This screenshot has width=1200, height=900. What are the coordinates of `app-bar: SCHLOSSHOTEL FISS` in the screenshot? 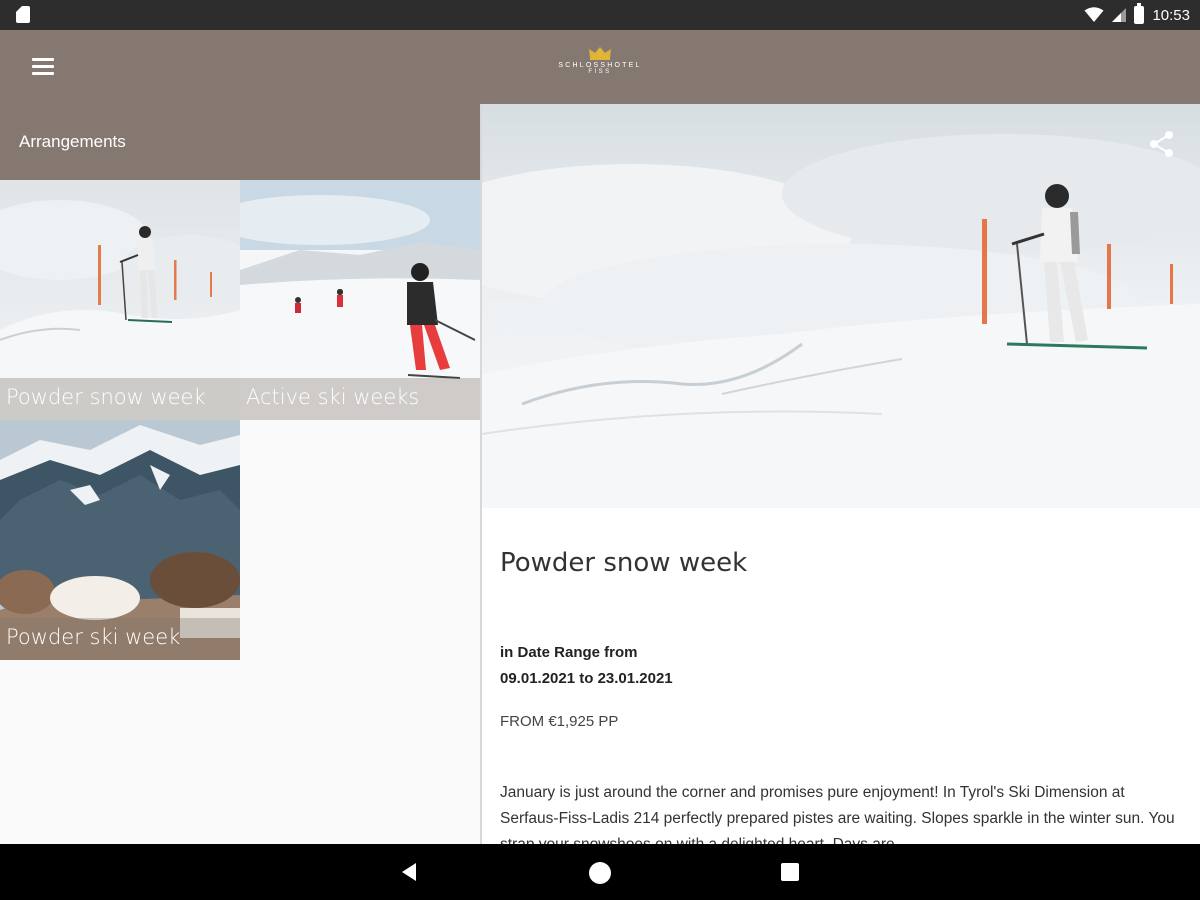 It's located at (600, 67).